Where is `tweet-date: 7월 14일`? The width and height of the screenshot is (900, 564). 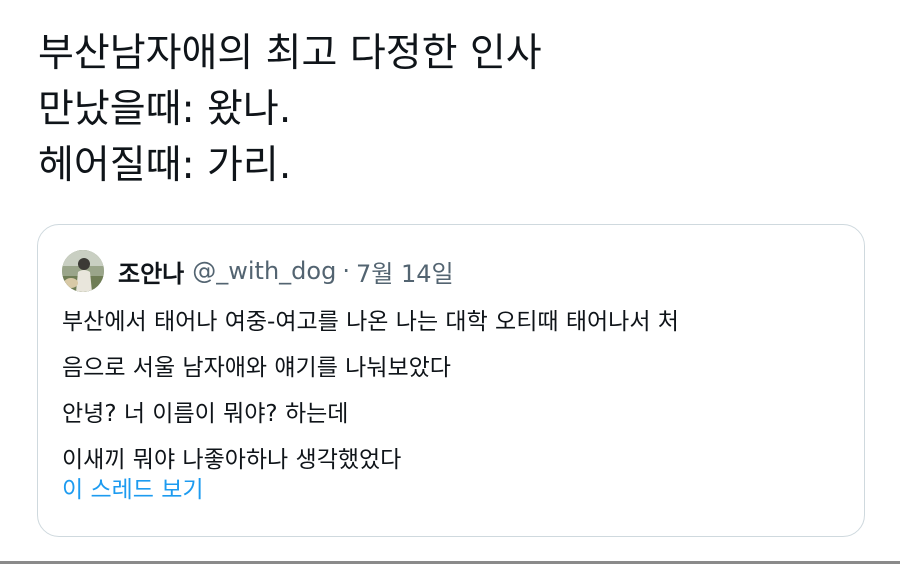 tweet-date: 7월 14일 is located at coordinates (405, 271).